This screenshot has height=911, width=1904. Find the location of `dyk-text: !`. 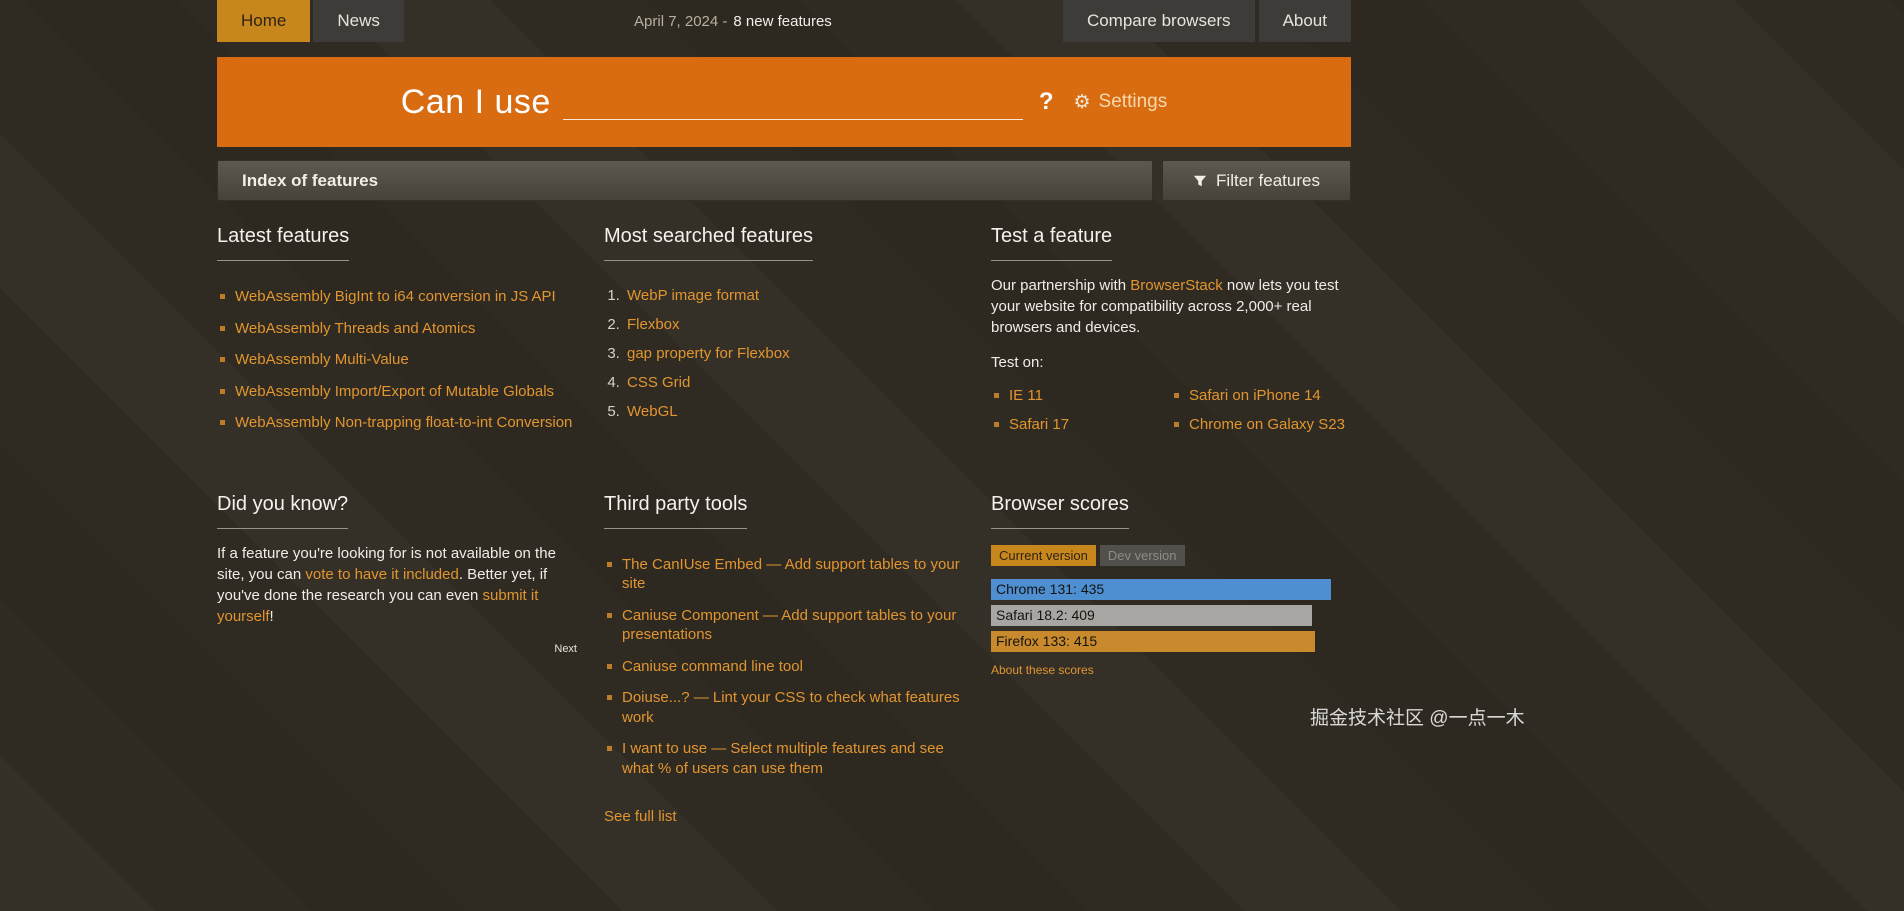

dyk-text: ! is located at coordinates (271, 616).